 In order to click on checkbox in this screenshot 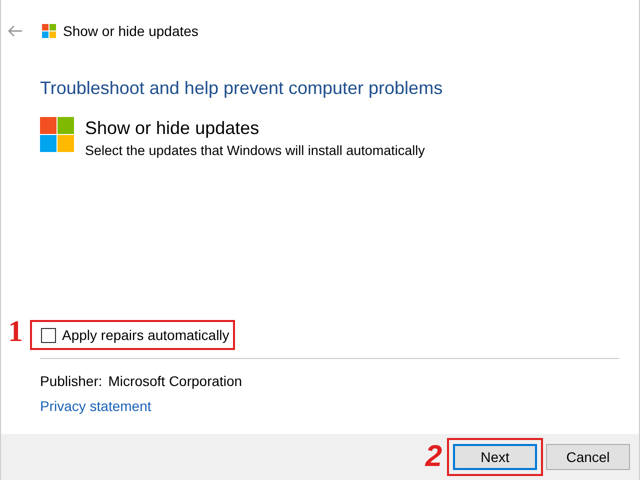, I will do `click(48, 335)`.